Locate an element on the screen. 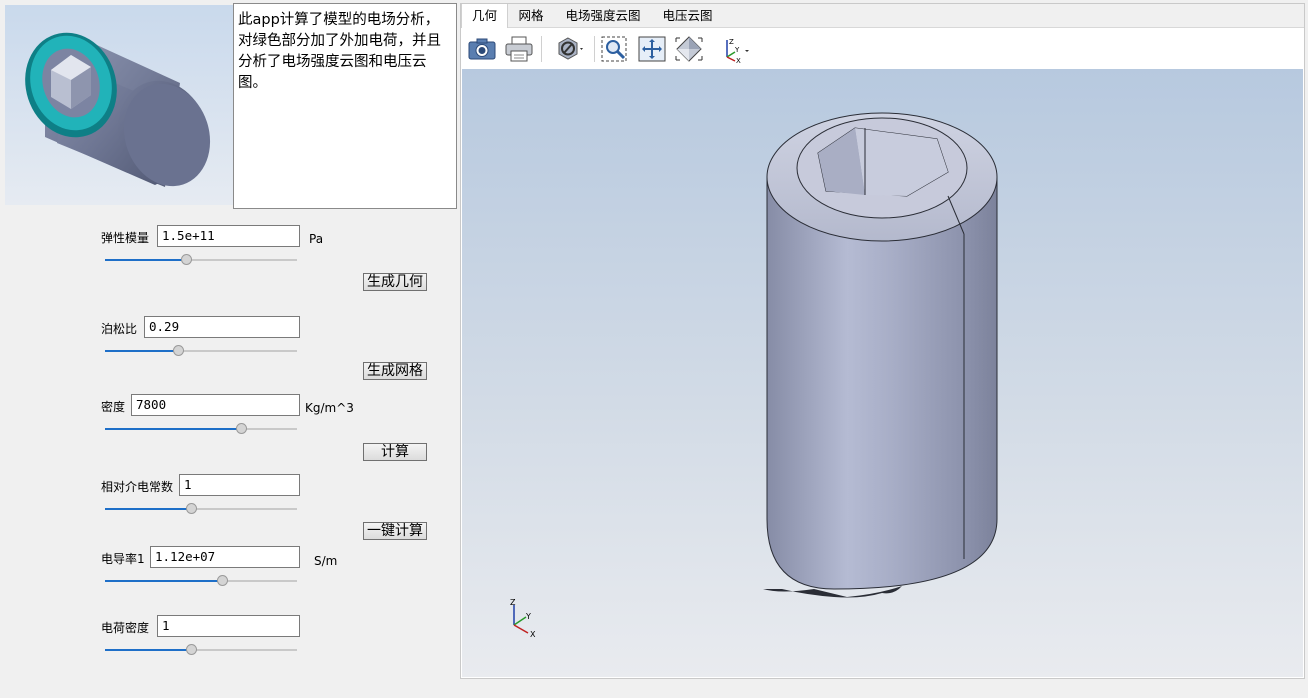  density-input: 7800 is located at coordinates (215, 405).